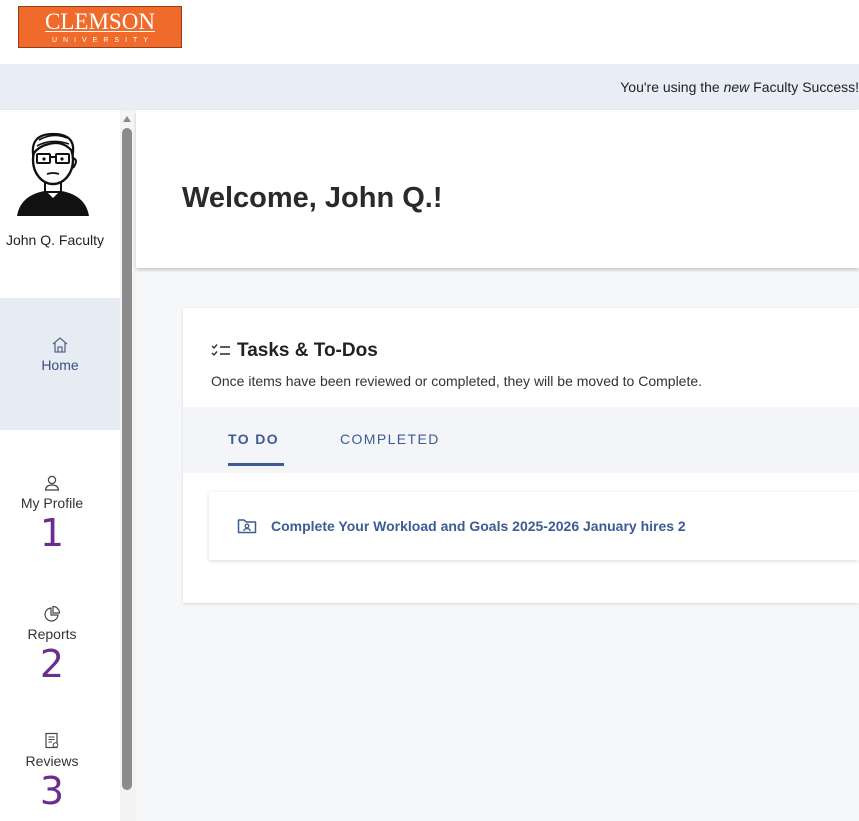  Describe the element at coordinates (429, 86) in the screenshot. I see `info-banner: You're using the new Faculty Success!` at that location.